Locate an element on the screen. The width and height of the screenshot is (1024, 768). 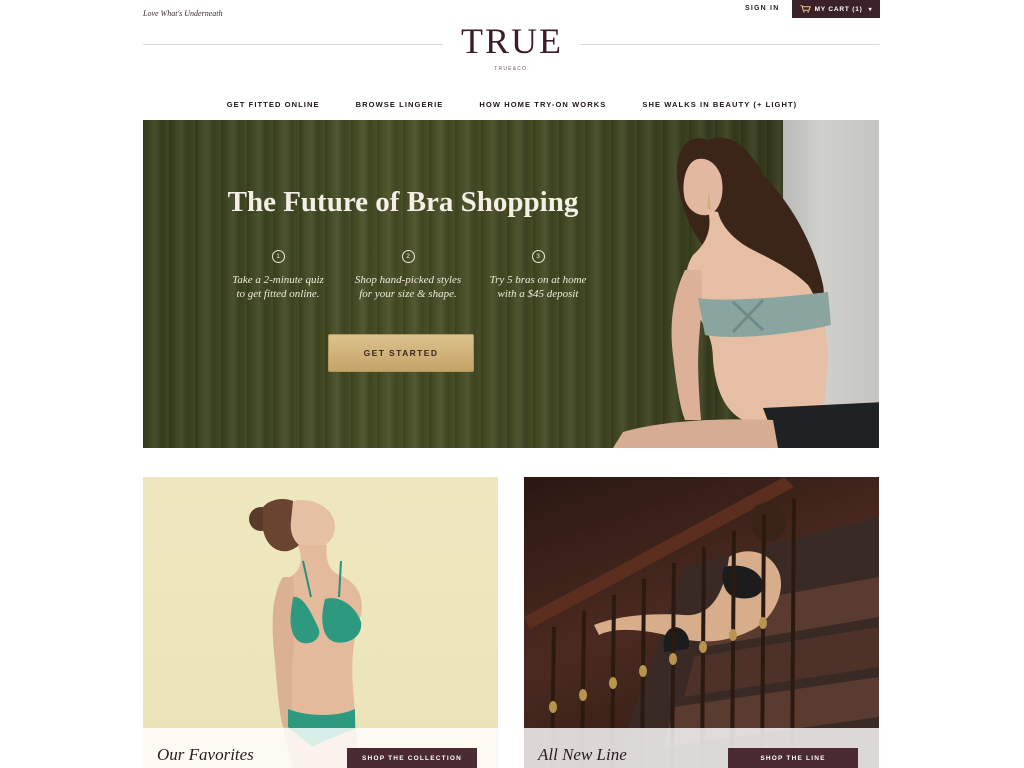
nav-how-home-try-on-works: HOW HOME TRY-ON WORKS is located at coordinates (542, 104).